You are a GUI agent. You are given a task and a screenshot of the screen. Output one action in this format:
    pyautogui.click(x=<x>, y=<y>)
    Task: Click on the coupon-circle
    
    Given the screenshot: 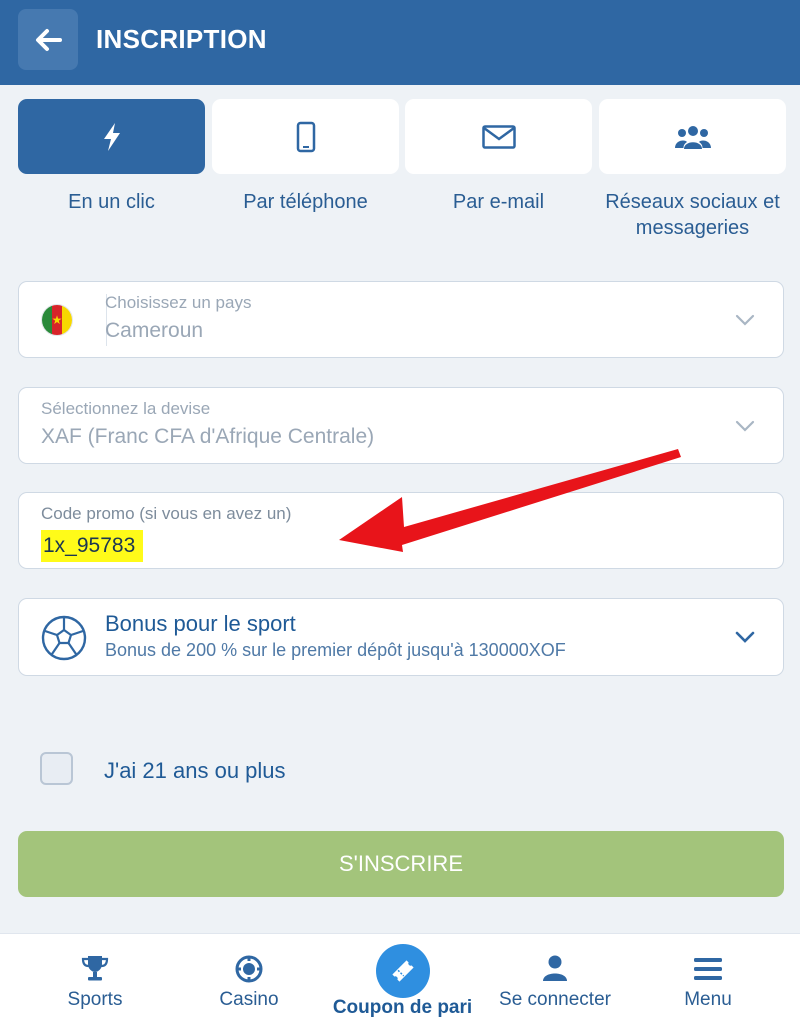 What is the action you would take?
    pyautogui.click(x=402, y=971)
    